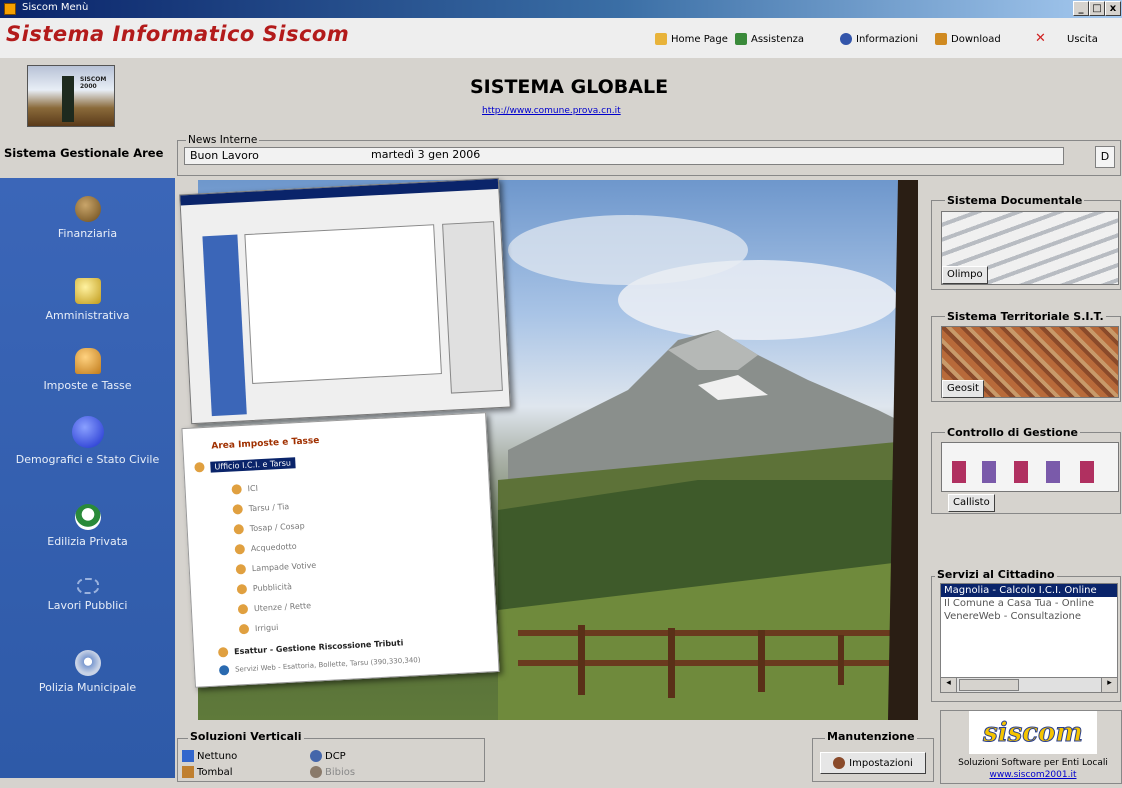 The image size is (1122, 788). Describe the element at coordinates (273, 547) in the screenshot. I see `tree-item: Acquedotto` at that location.